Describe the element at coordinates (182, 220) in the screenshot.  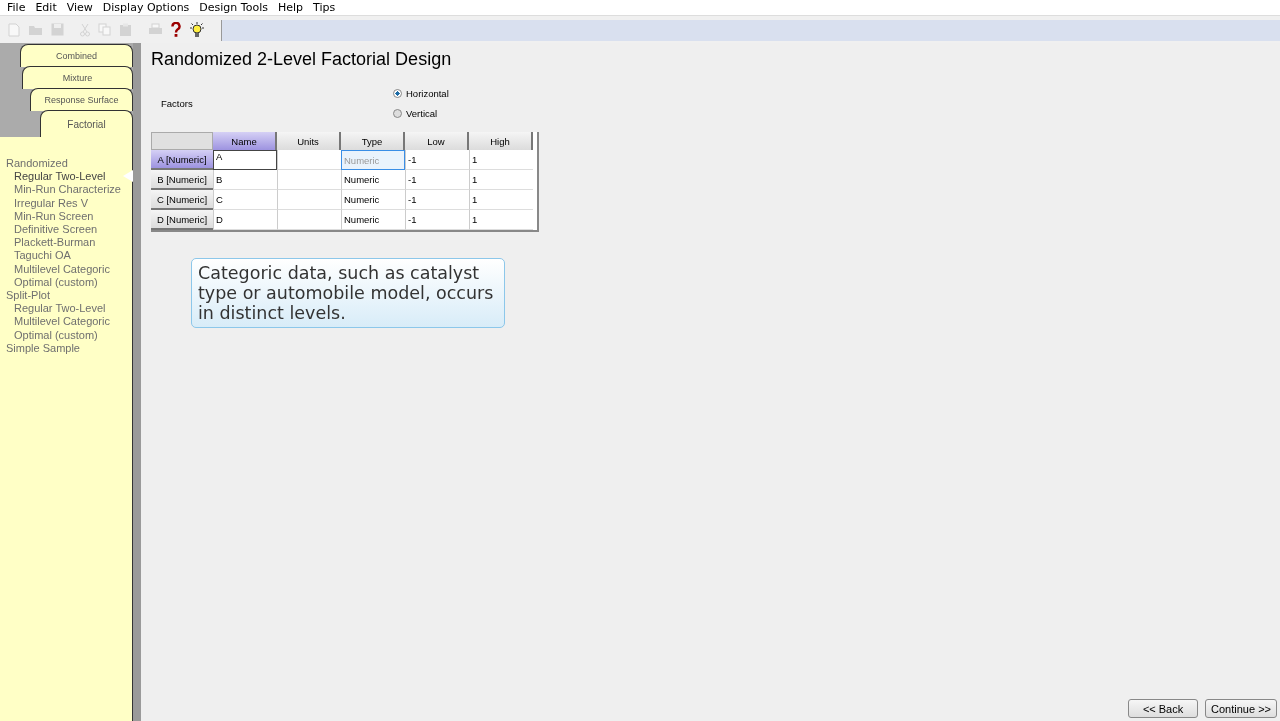
I see `row-header: D [Numeric]` at that location.